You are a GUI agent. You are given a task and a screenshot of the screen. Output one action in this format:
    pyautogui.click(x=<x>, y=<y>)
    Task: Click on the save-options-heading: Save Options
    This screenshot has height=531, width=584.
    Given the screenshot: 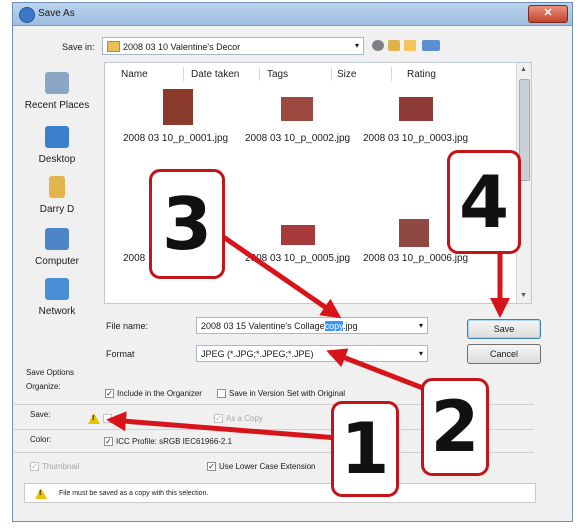 What is the action you would take?
    pyautogui.click(x=50, y=372)
    